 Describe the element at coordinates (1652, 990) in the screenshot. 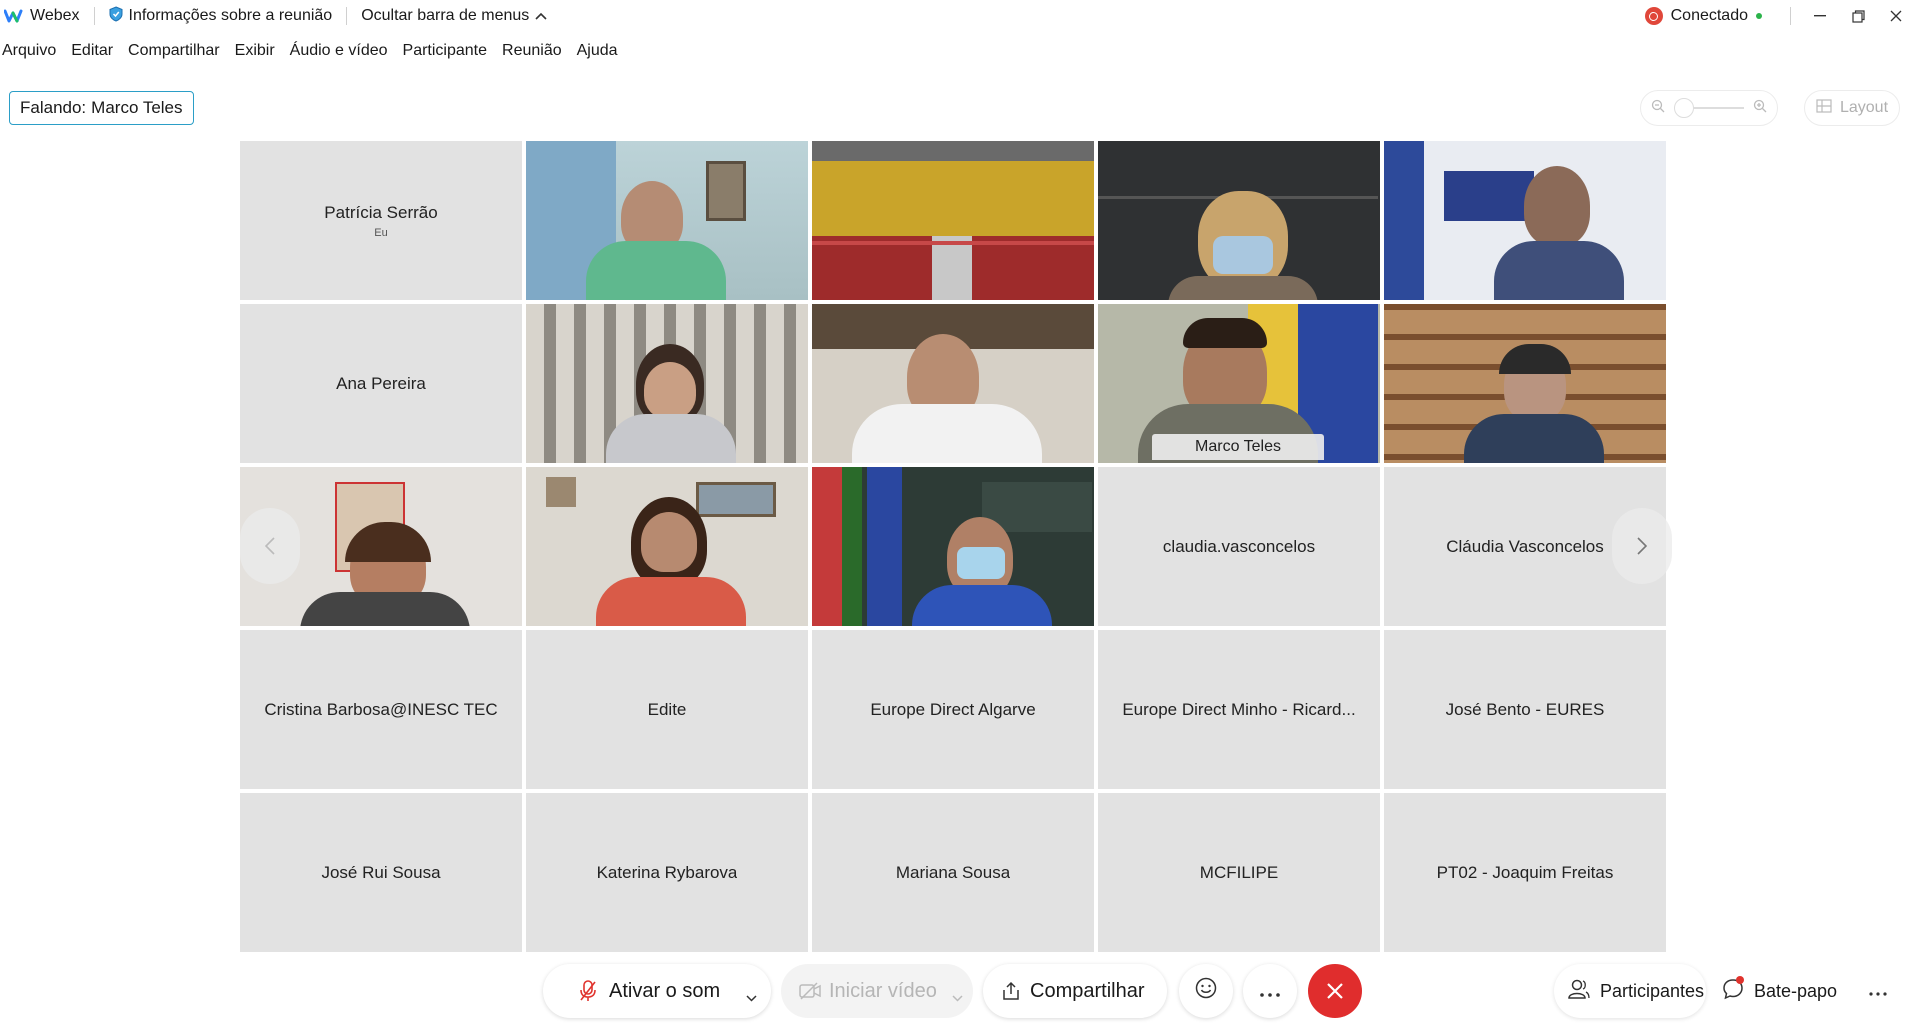

I see `participants-label: Participantes` at that location.